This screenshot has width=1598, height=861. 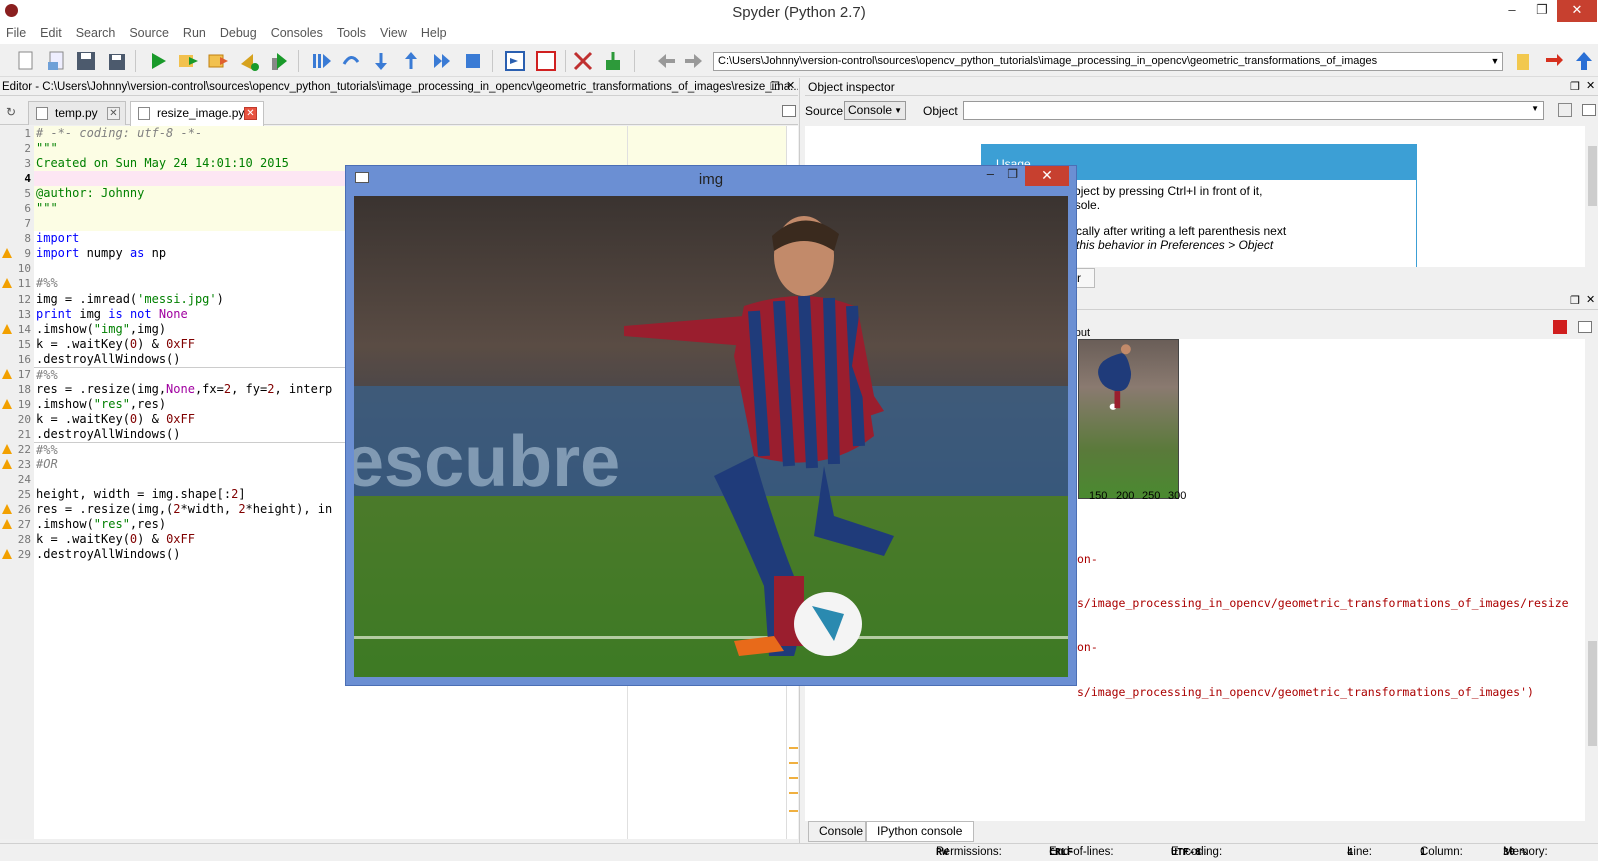 What do you see at coordinates (411, 61) in the screenshot?
I see `step-return-icon` at bounding box center [411, 61].